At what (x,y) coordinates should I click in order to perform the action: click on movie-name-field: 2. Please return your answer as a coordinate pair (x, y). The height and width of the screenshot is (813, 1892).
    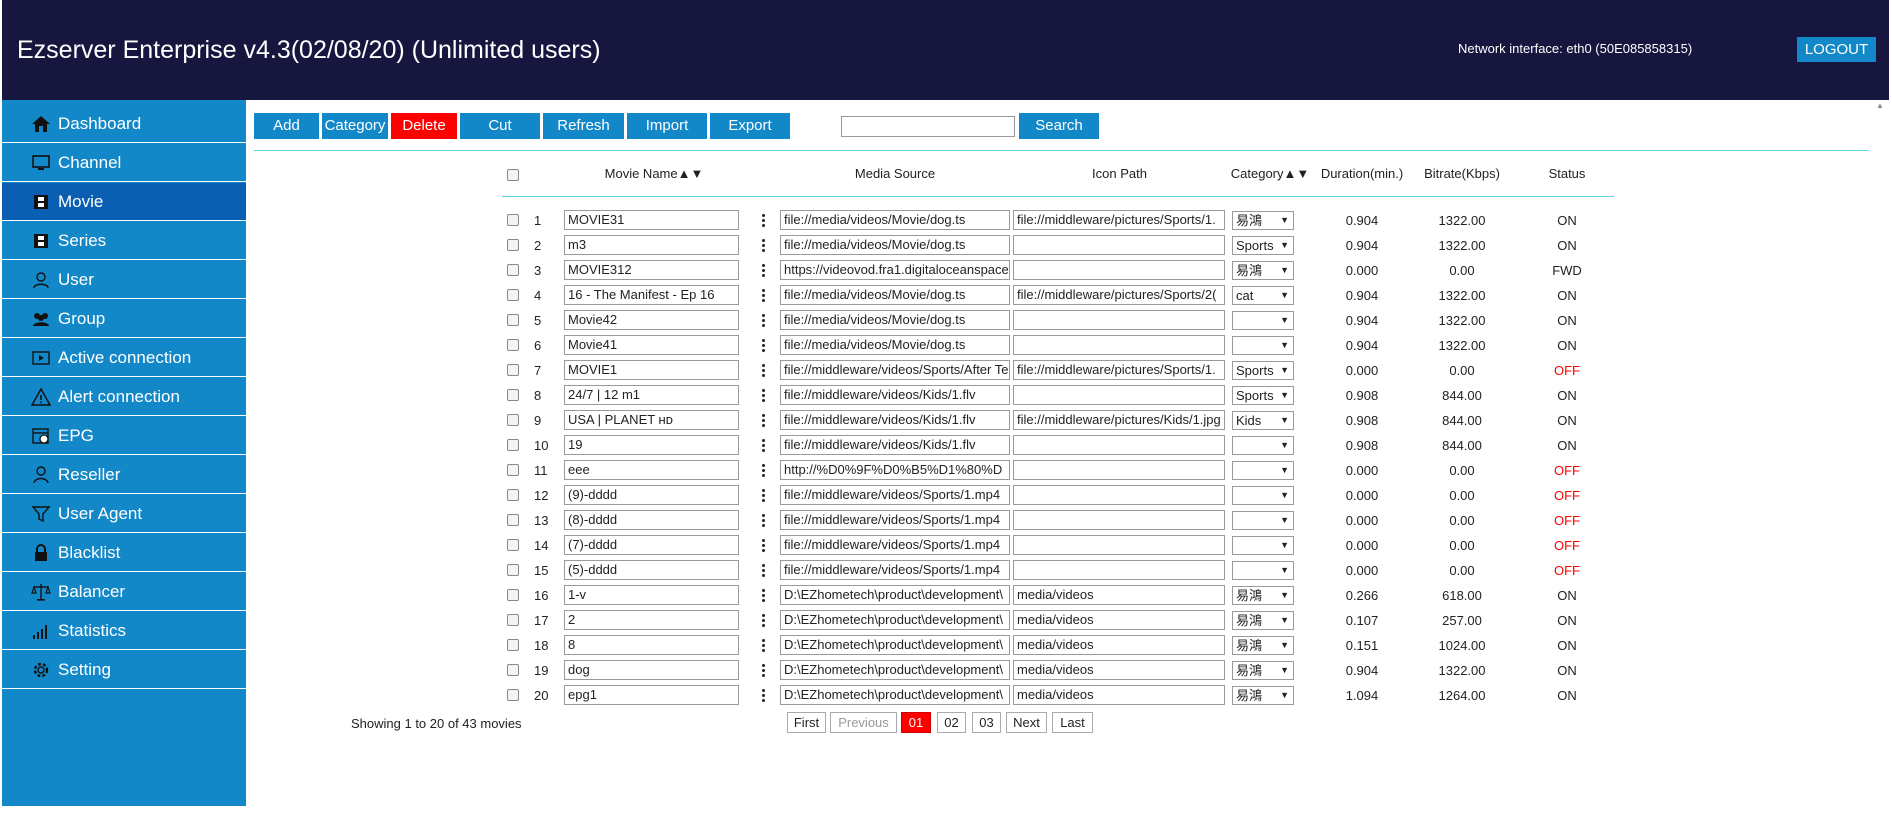
    Looking at the image, I should click on (651, 620).